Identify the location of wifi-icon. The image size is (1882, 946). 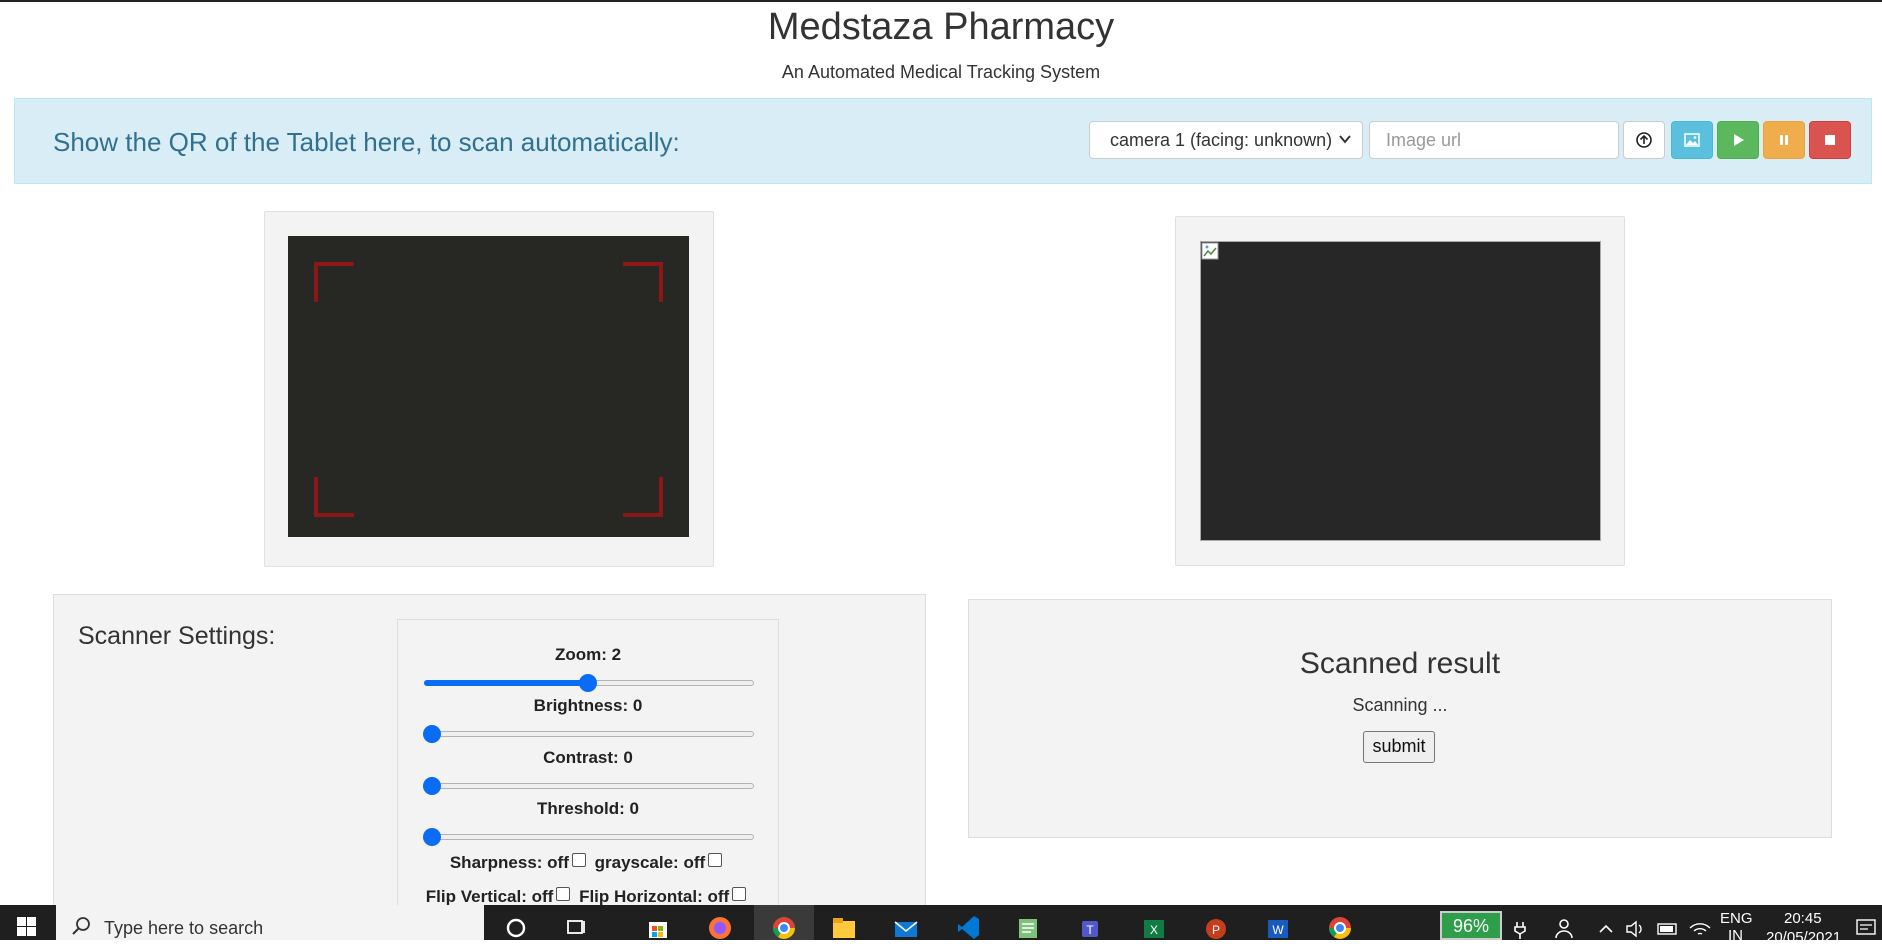
(1700, 926).